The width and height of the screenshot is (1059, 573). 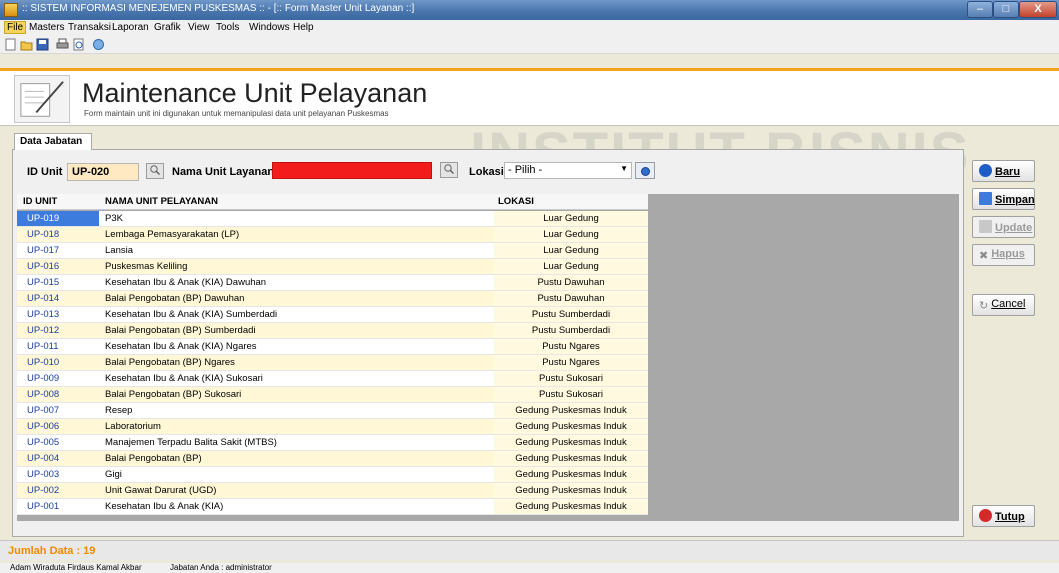 I want to click on cell-id-unit: UP-013, so click(x=58, y=315).